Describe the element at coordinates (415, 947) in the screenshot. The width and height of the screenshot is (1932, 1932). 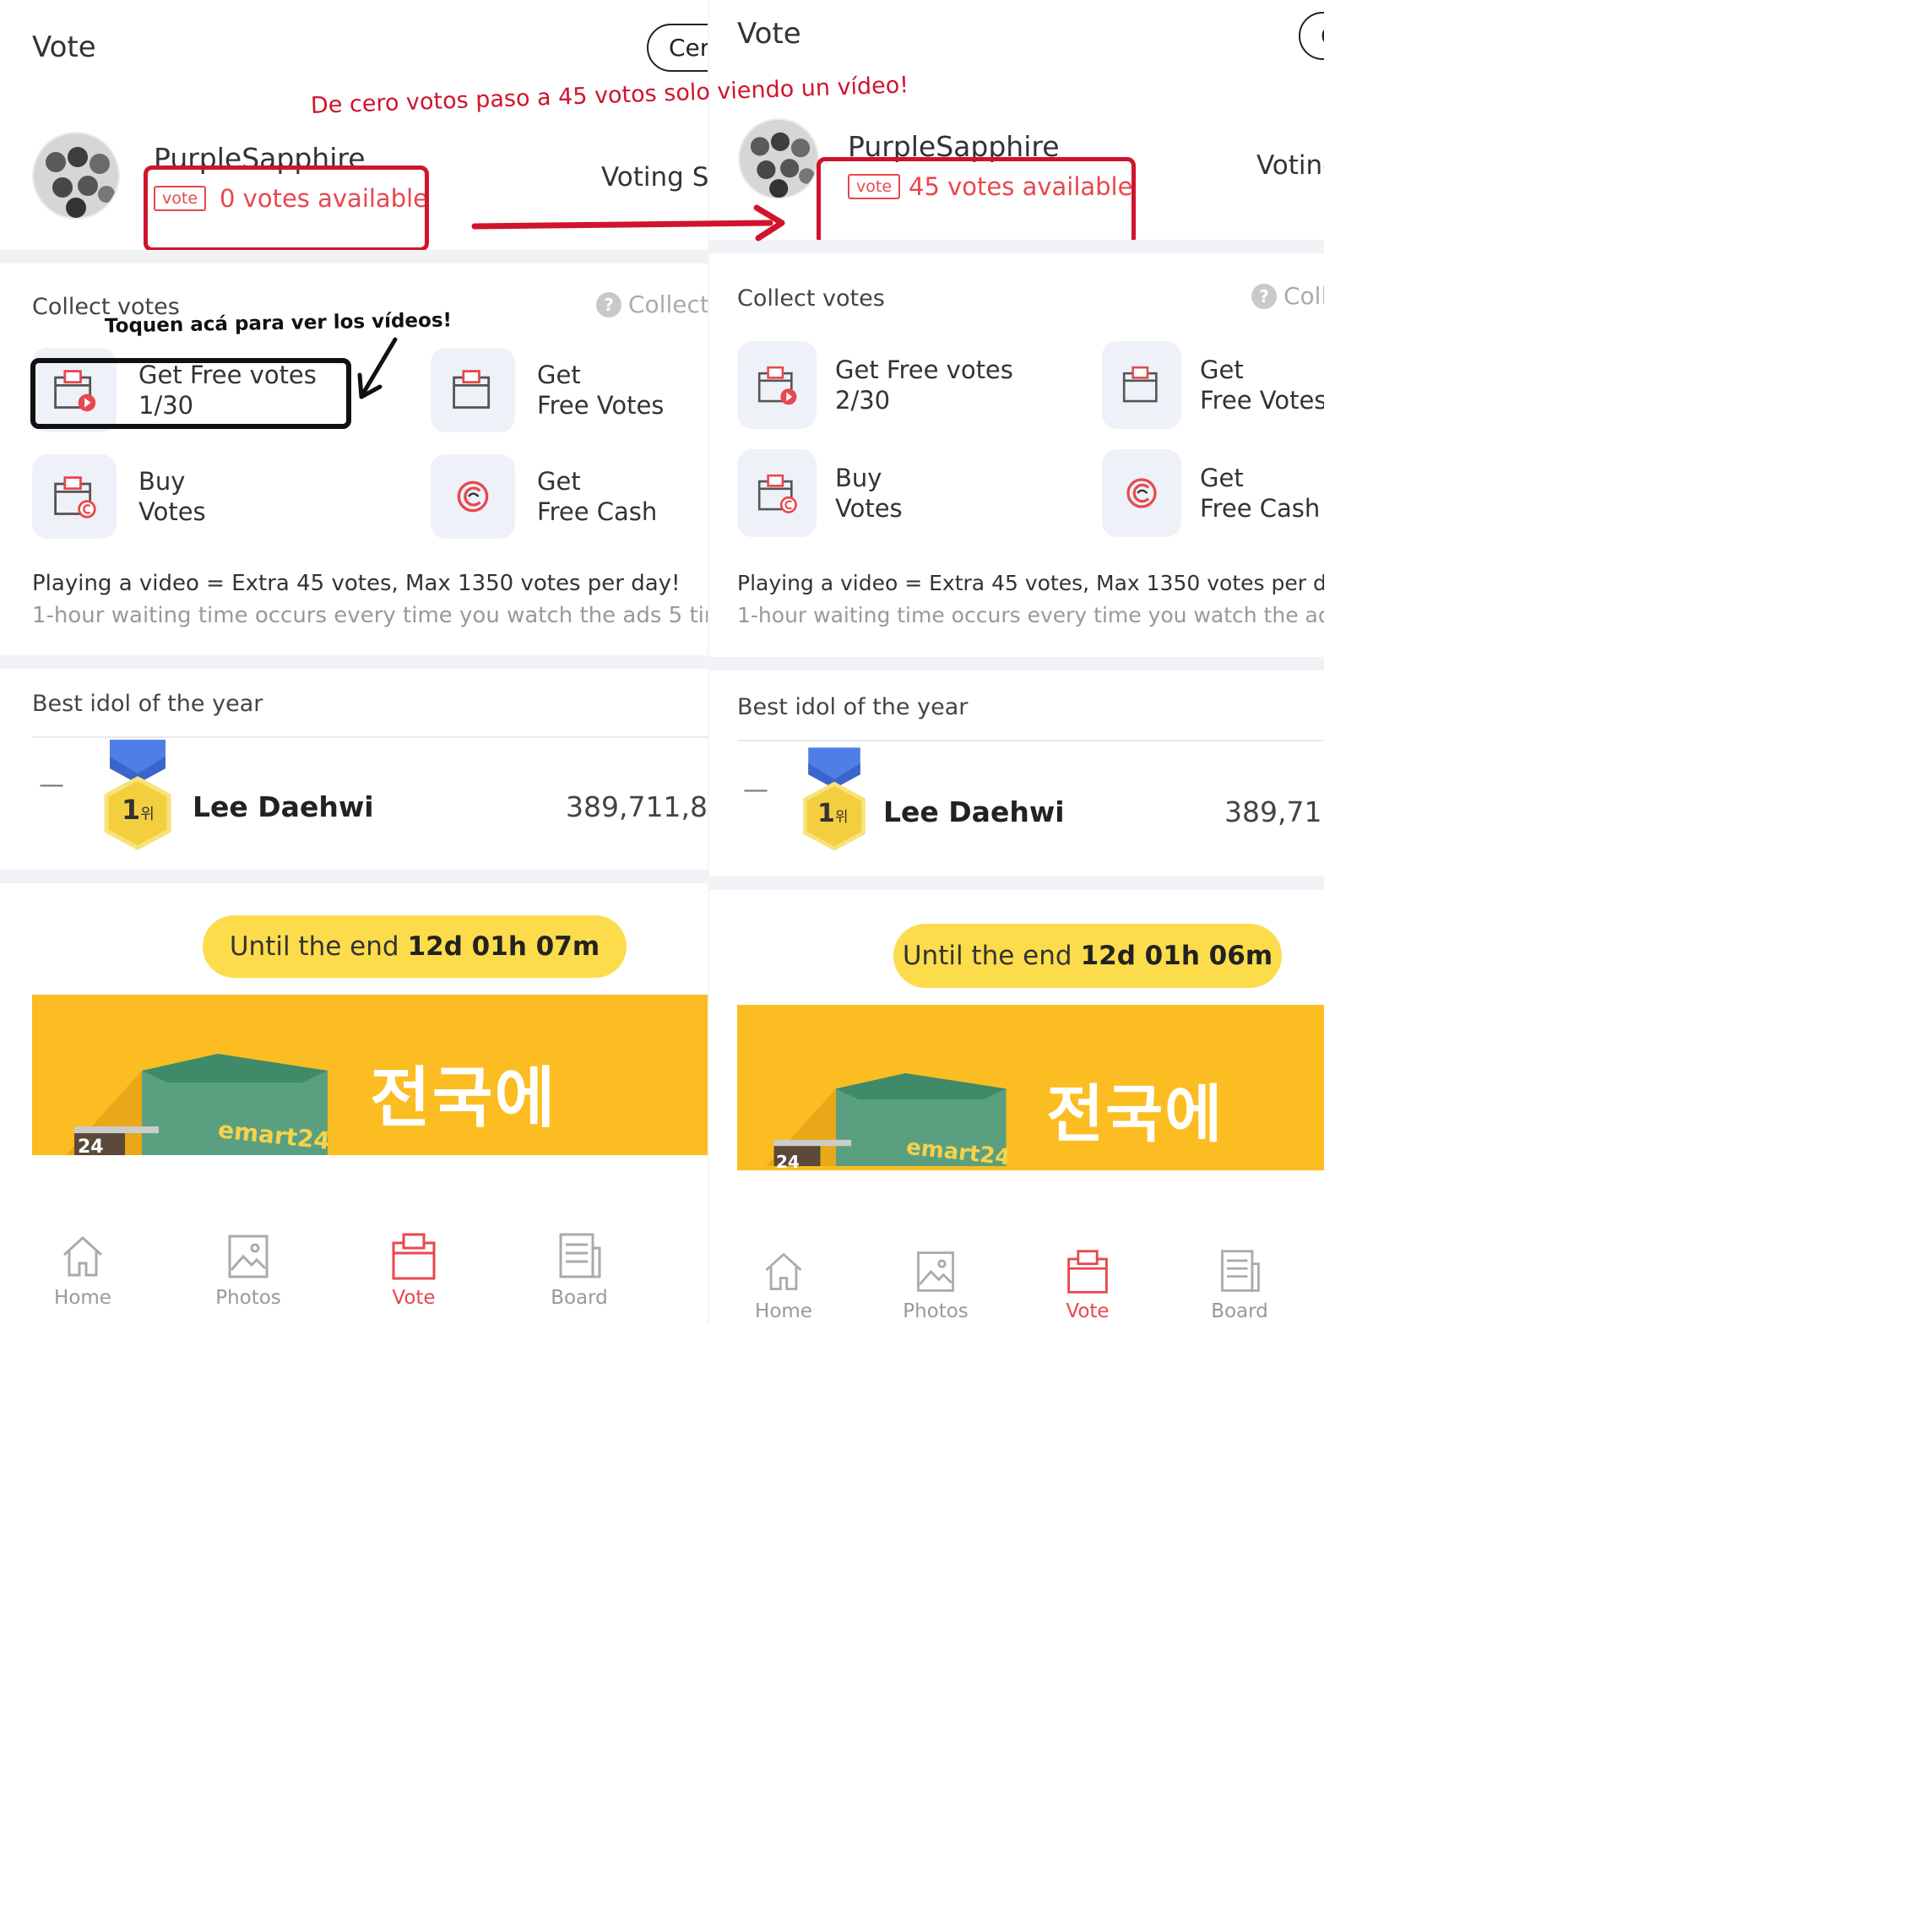
I see `countdown-pill: Until the end 12d 01h 07m` at that location.